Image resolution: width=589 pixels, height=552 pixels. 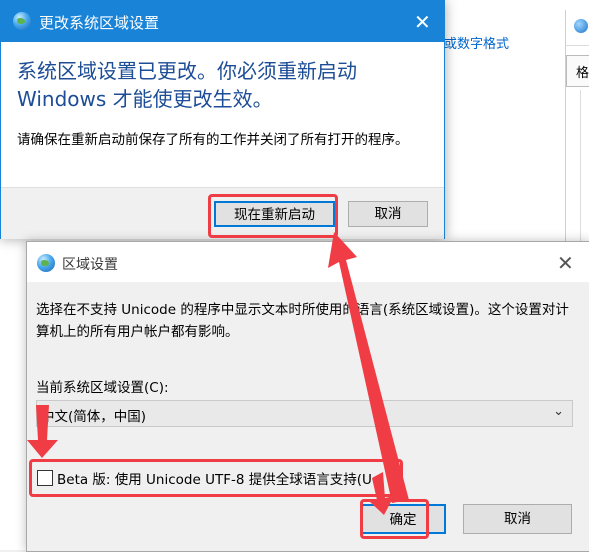 What do you see at coordinates (388, 214) in the screenshot?
I see `restart-cancel-button: 取消` at bounding box center [388, 214].